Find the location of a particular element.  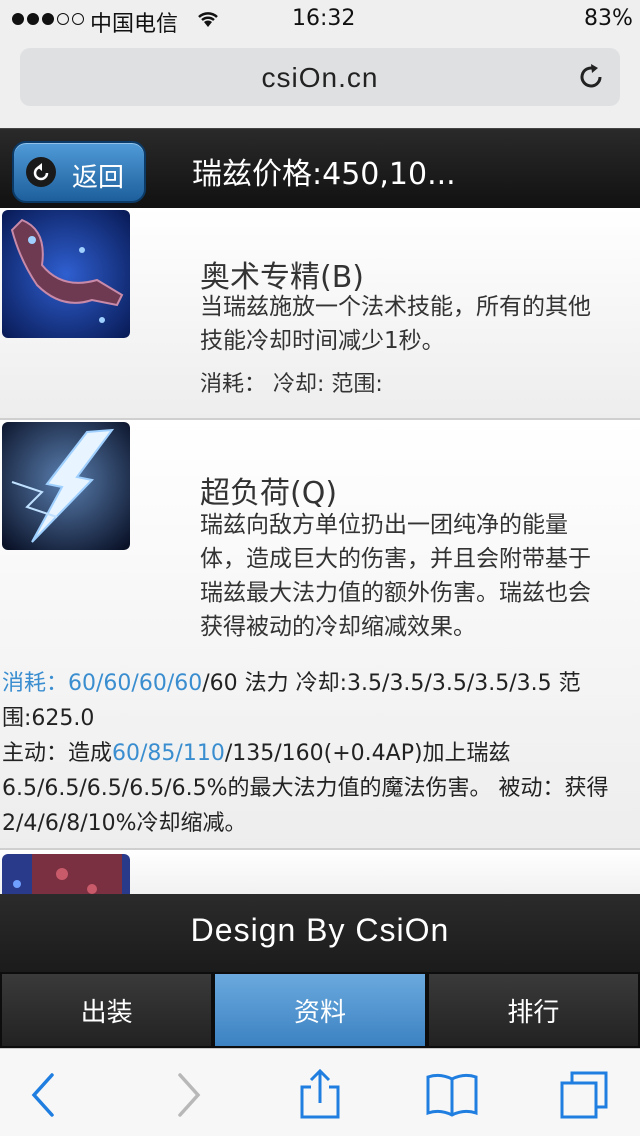

skill-stats: 消耗： 冷却: 范围: is located at coordinates (291, 384).